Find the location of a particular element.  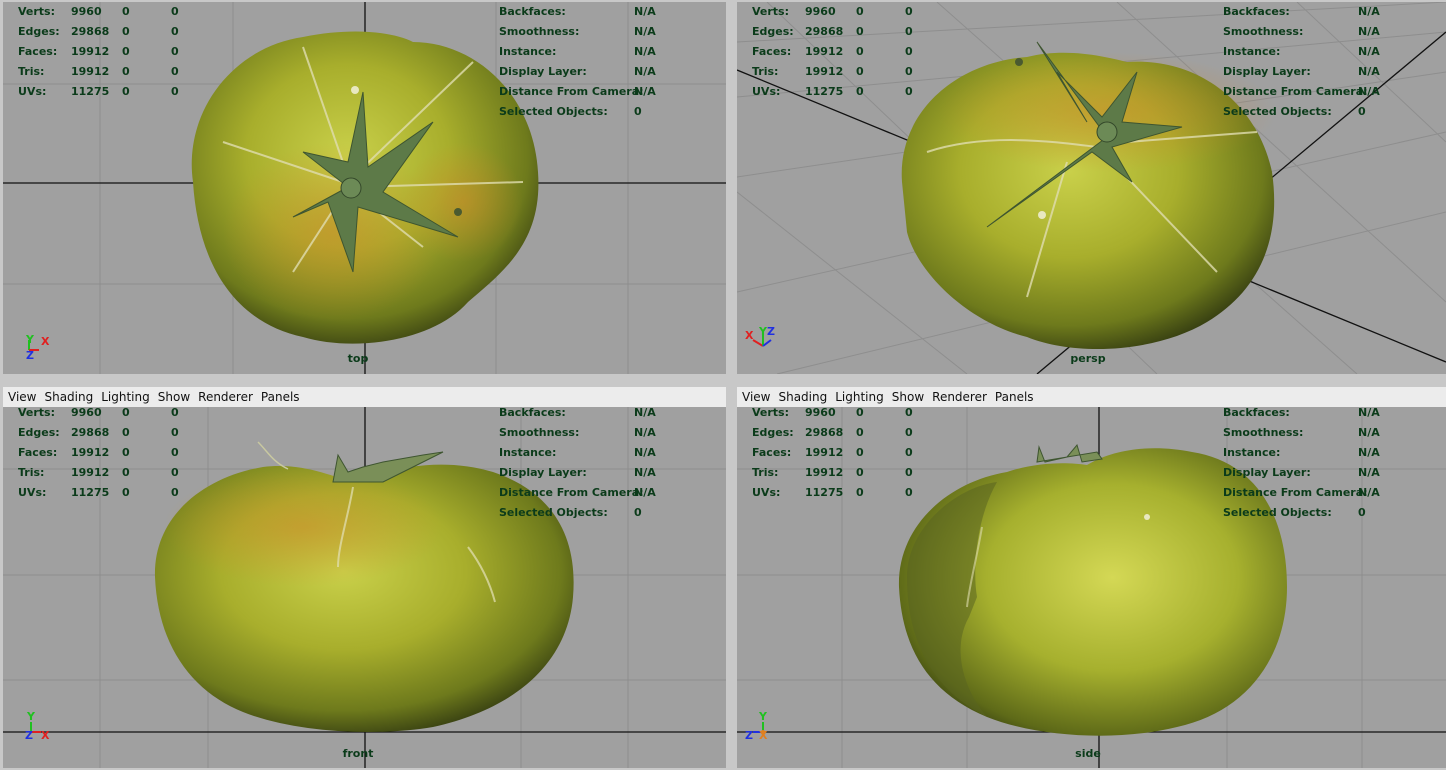

panel-menubar: View Shading Lighting Show Renderer Panels is located at coordinates (1091, 397).